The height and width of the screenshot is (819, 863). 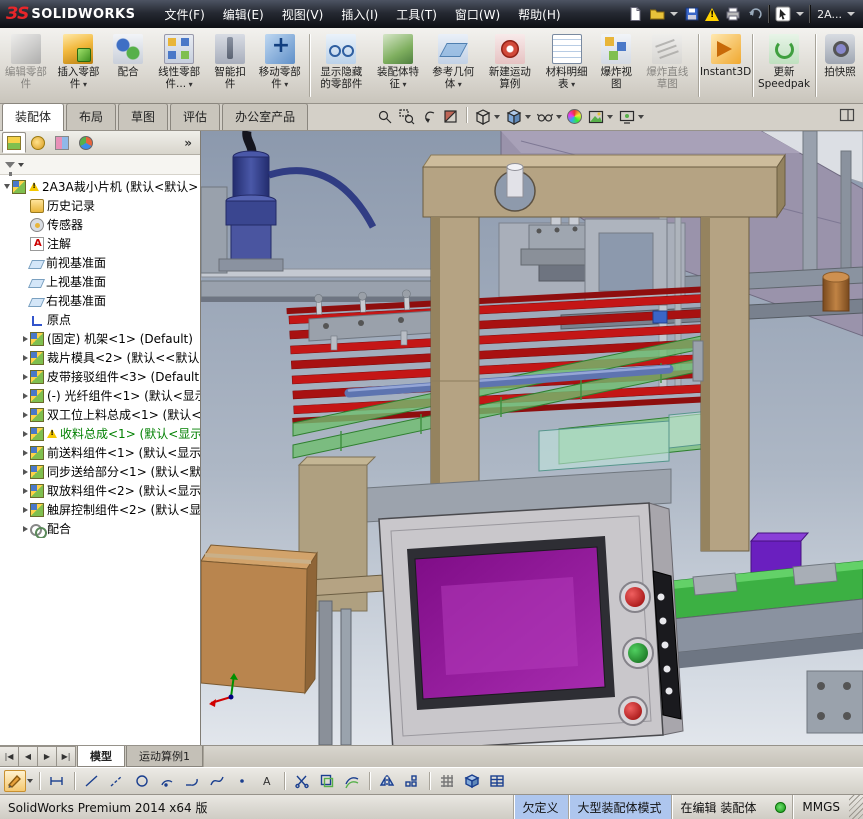 I want to click on circle-icon, so click(x=142, y=781).